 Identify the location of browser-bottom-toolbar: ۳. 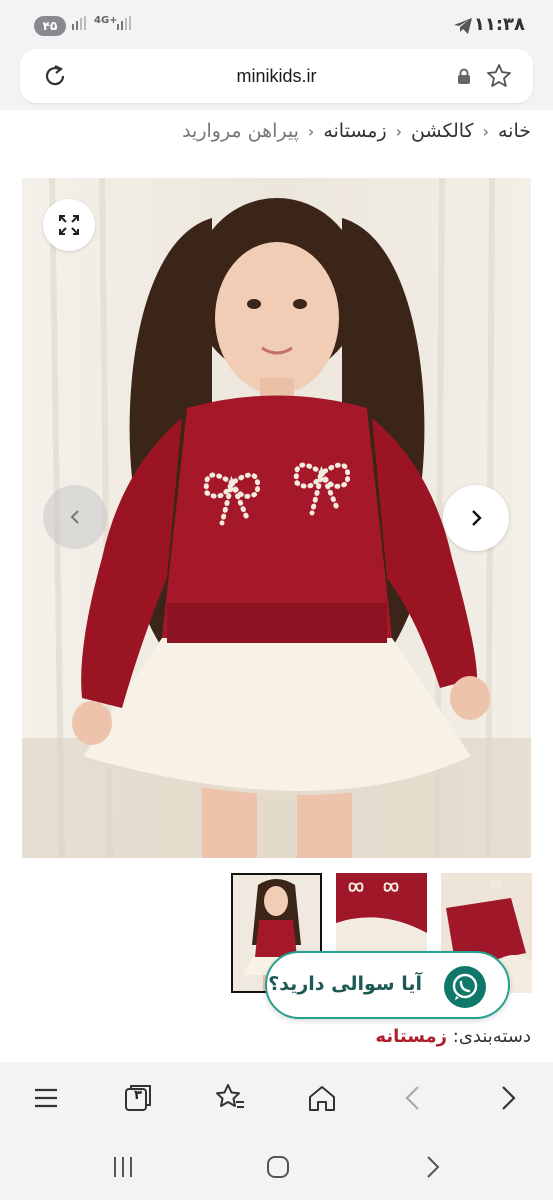
(276, 1097).